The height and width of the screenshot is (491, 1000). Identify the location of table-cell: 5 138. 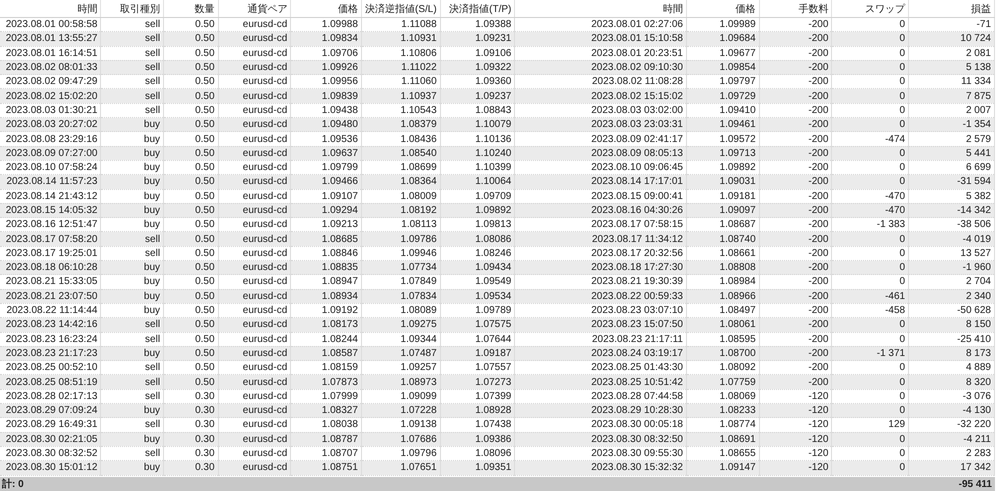
(951, 67).